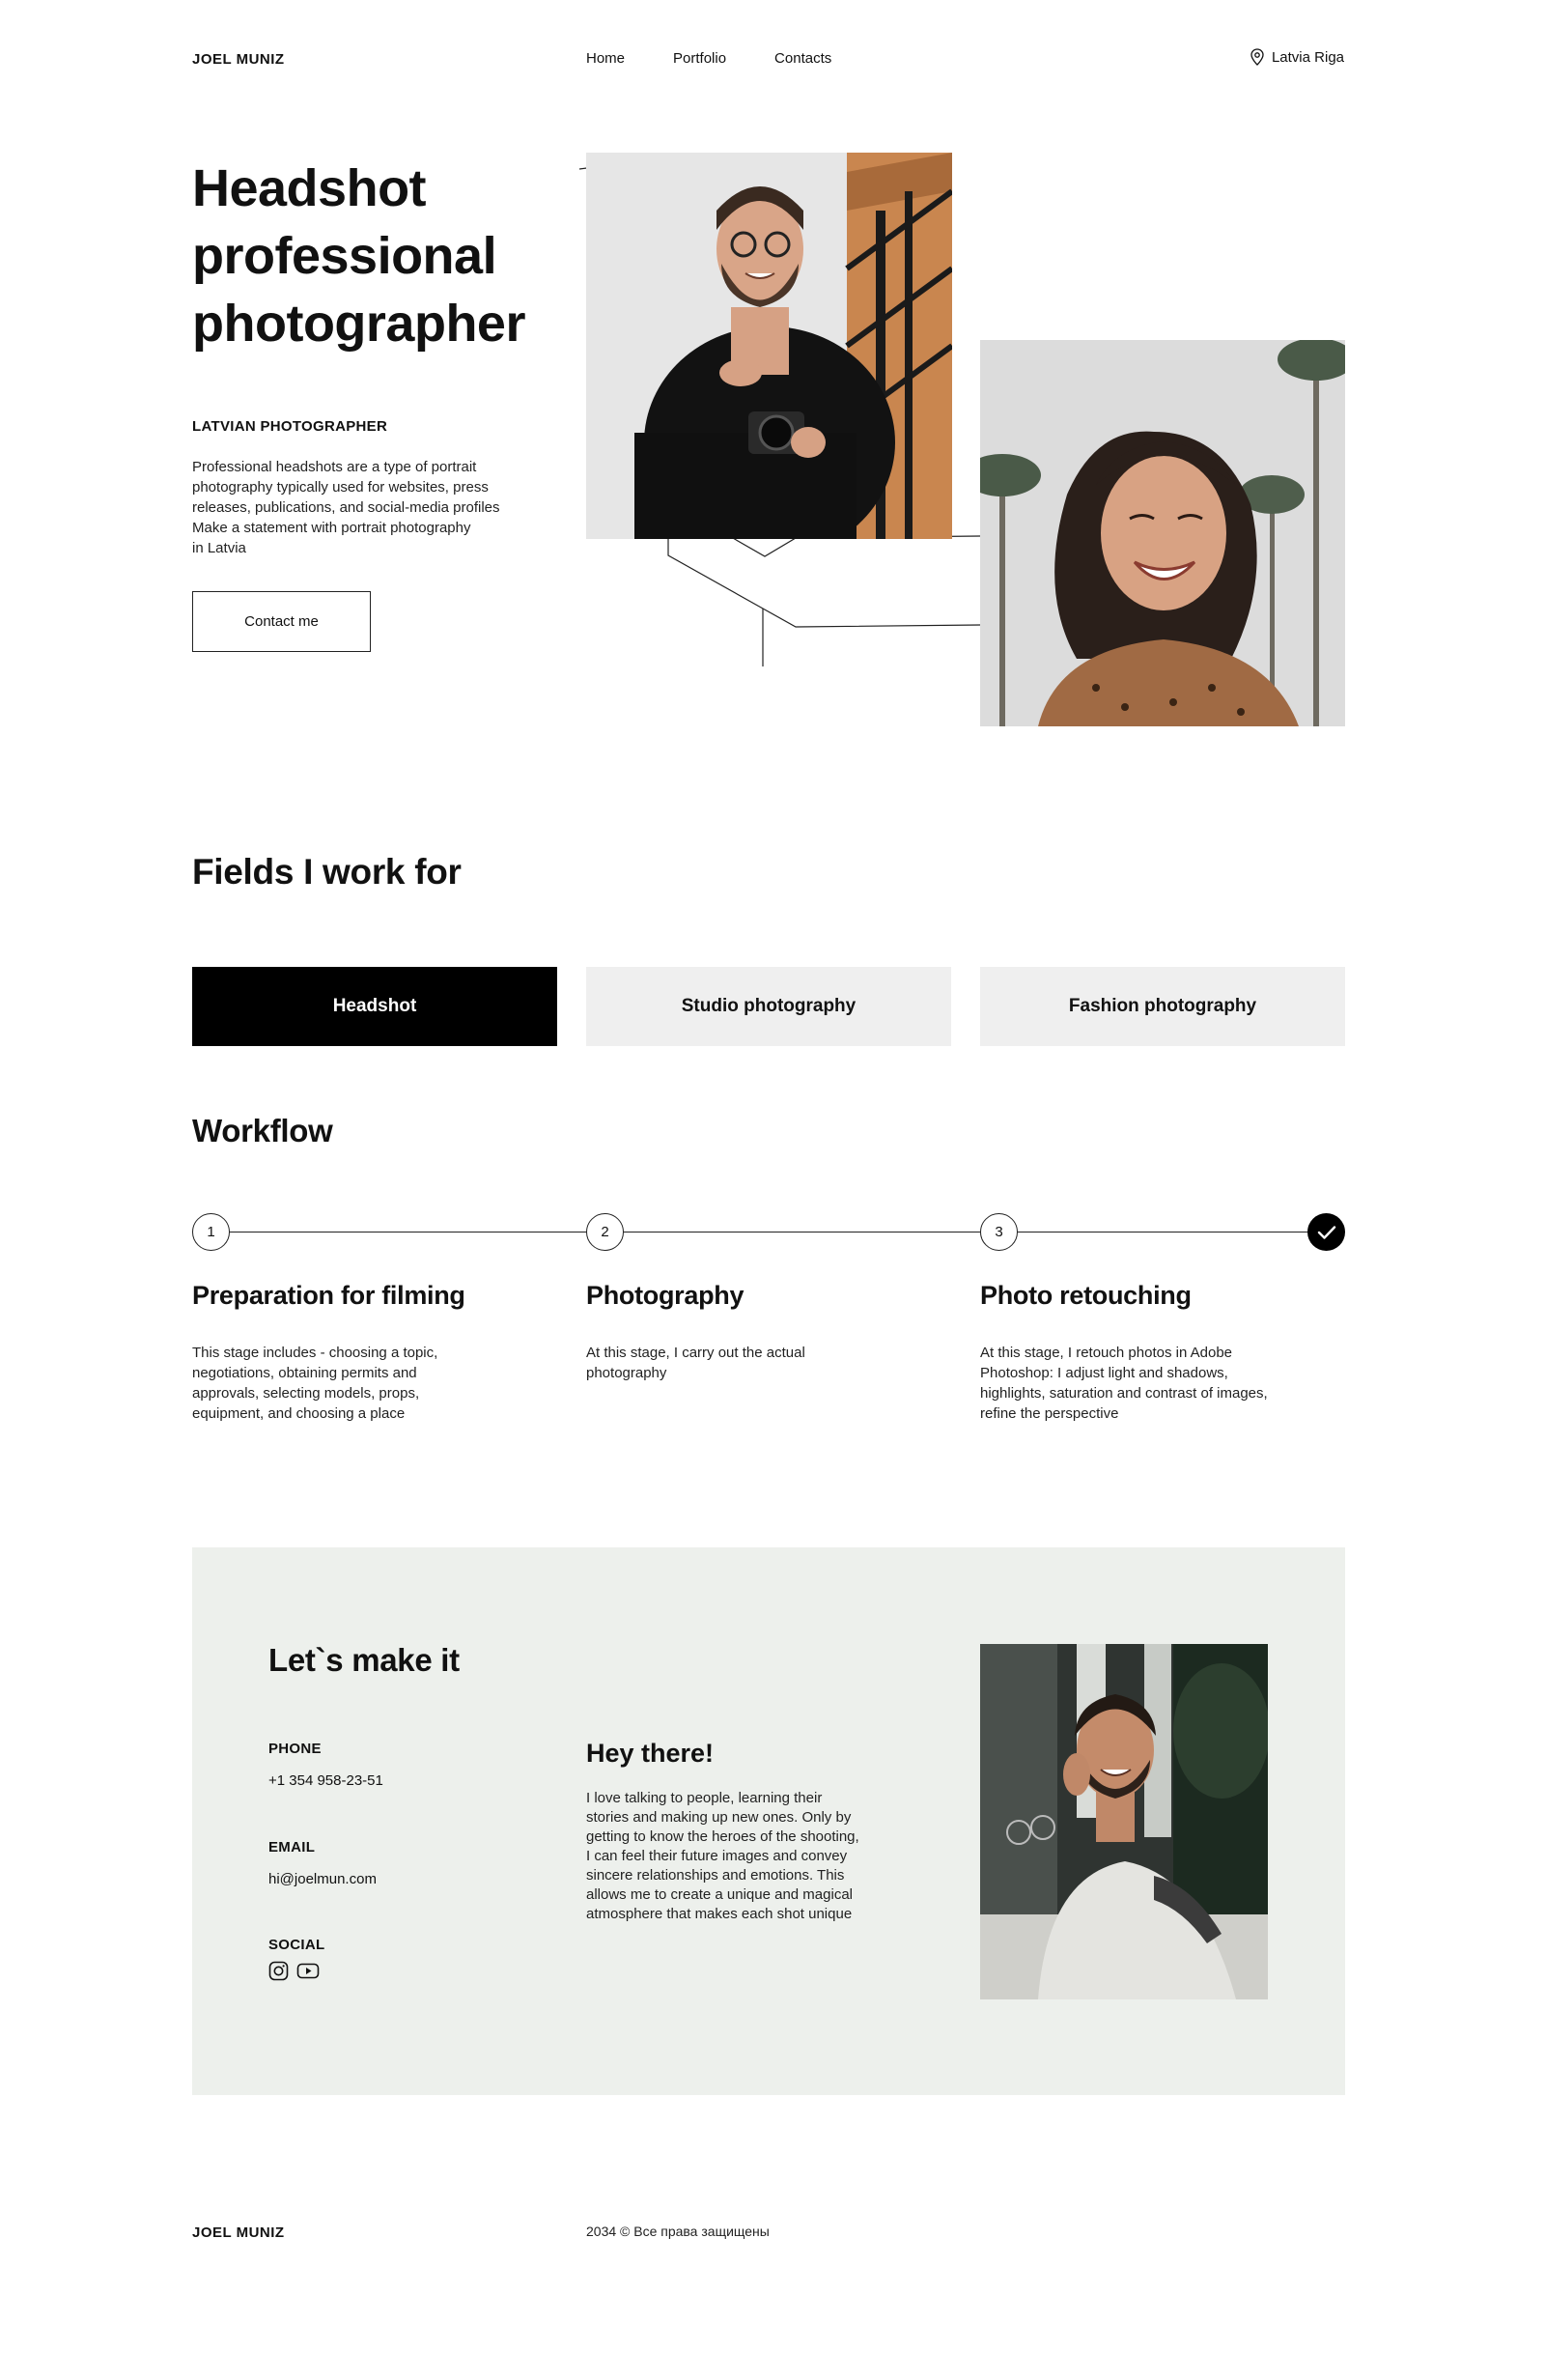  I want to click on fields-title: Fields I work for, so click(327, 872).